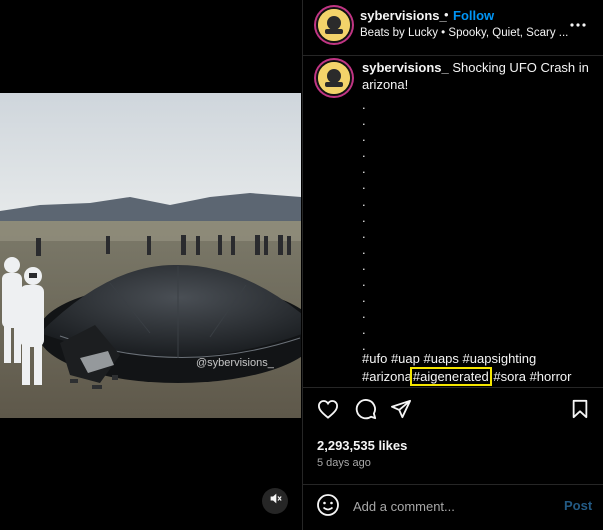  What do you see at coordinates (334, 25) in the screenshot?
I see `avatar` at bounding box center [334, 25].